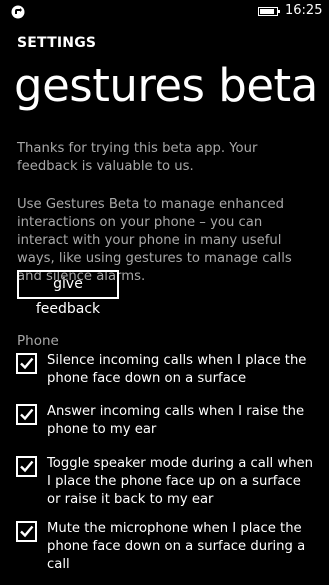 This screenshot has height=585, width=329. What do you see at coordinates (18, 11) in the screenshot?
I see `app-status-icon` at bounding box center [18, 11].